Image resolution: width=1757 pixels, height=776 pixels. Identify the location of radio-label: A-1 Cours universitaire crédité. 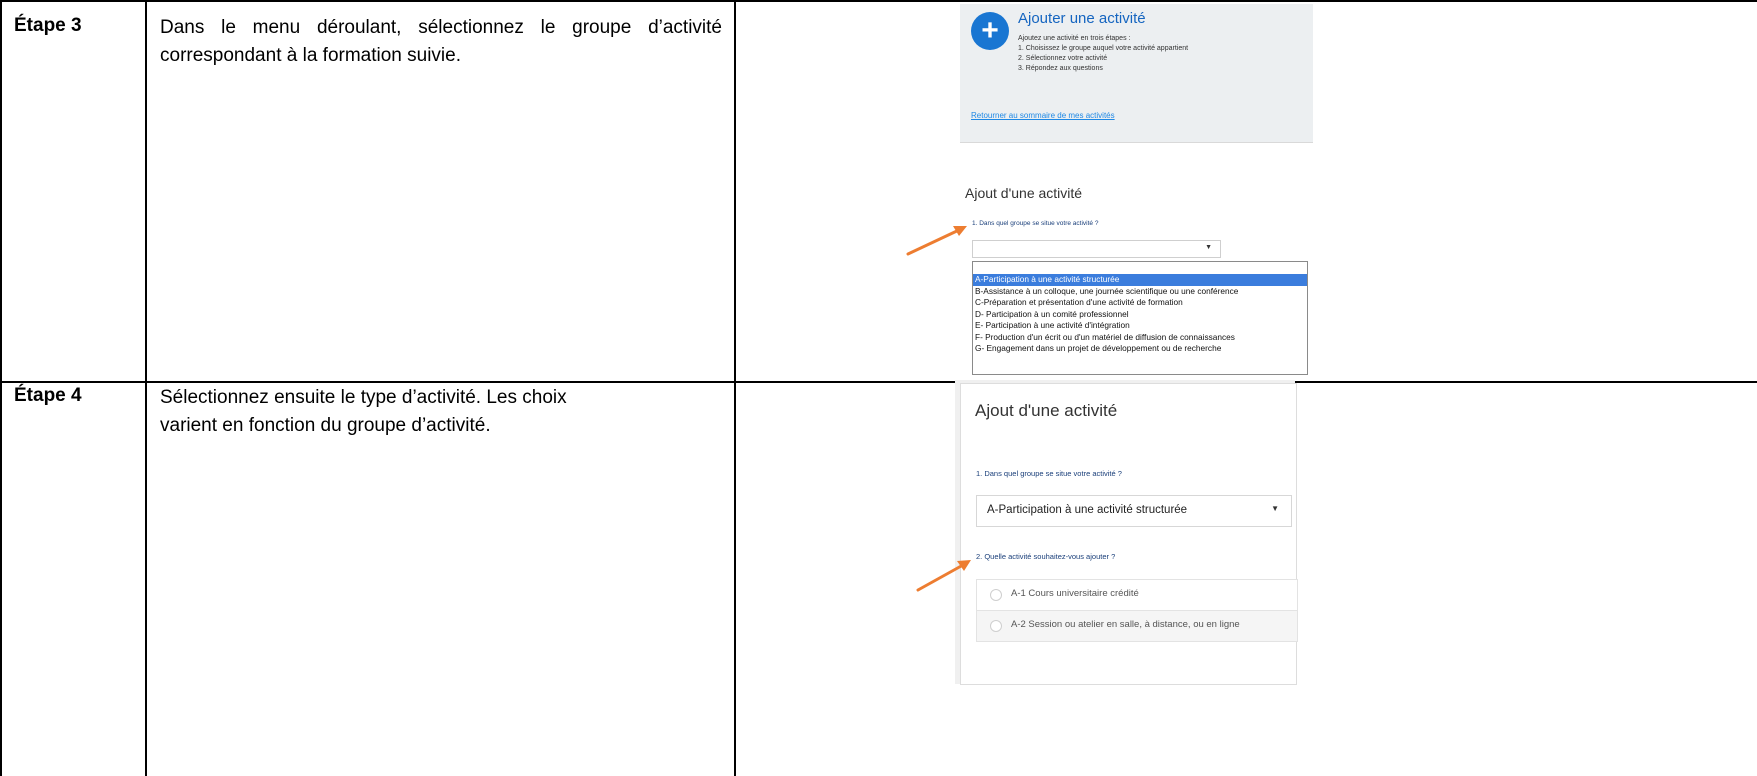
(1075, 593).